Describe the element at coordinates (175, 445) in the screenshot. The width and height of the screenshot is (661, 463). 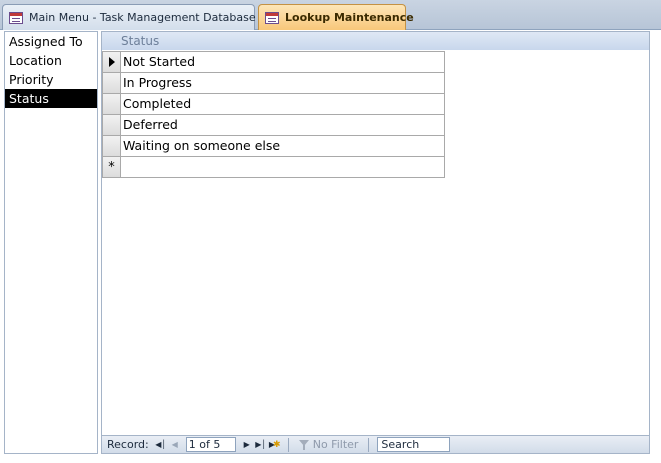
I see `previous-record-icon: ◀` at that location.